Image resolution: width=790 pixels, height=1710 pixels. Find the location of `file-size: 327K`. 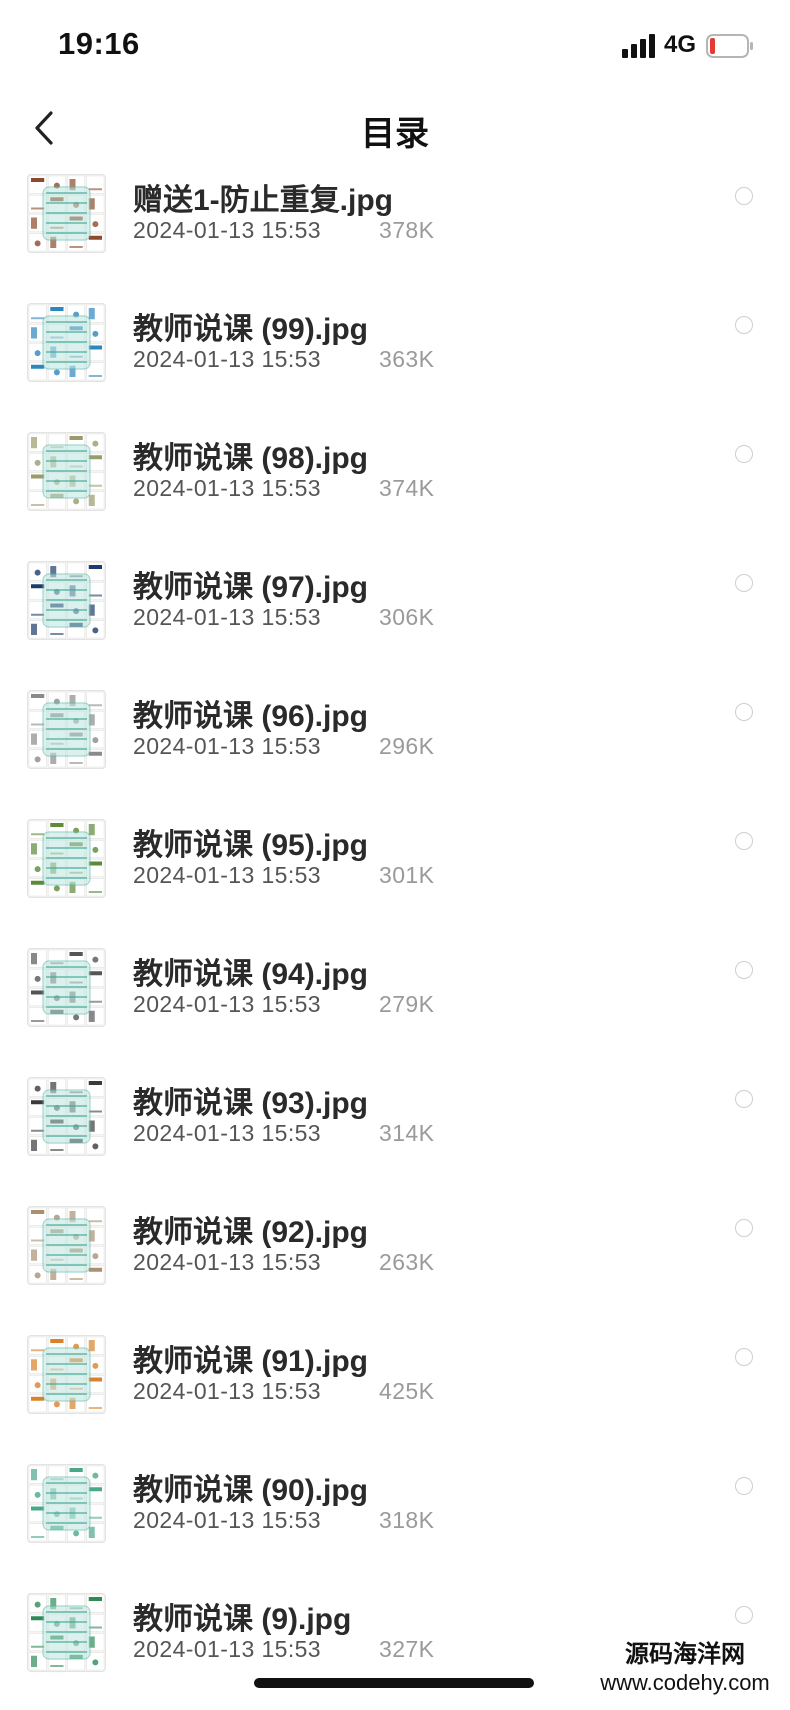

file-size: 327K is located at coordinates (407, 1649).